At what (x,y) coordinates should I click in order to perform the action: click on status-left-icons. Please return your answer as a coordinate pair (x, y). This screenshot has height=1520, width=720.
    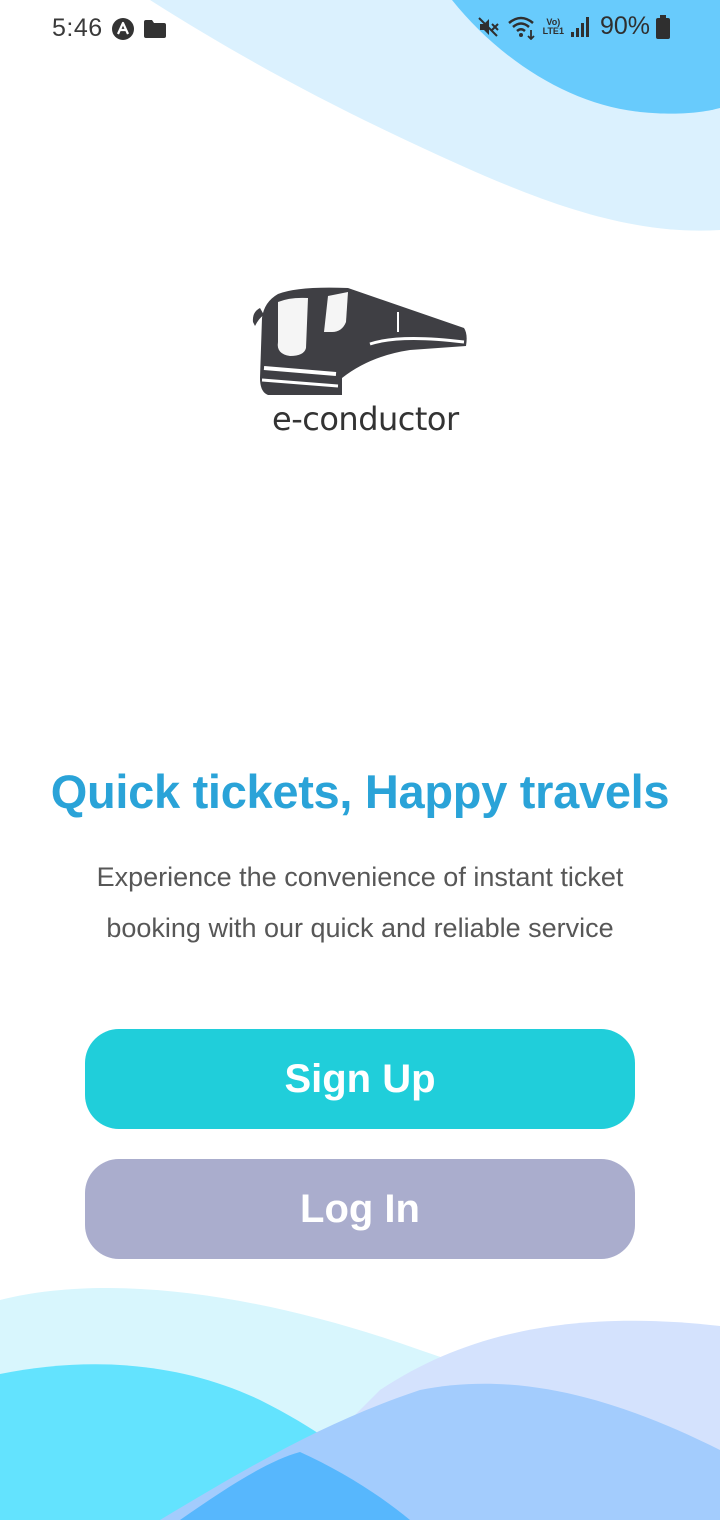
    Looking at the image, I should click on (139, 29).